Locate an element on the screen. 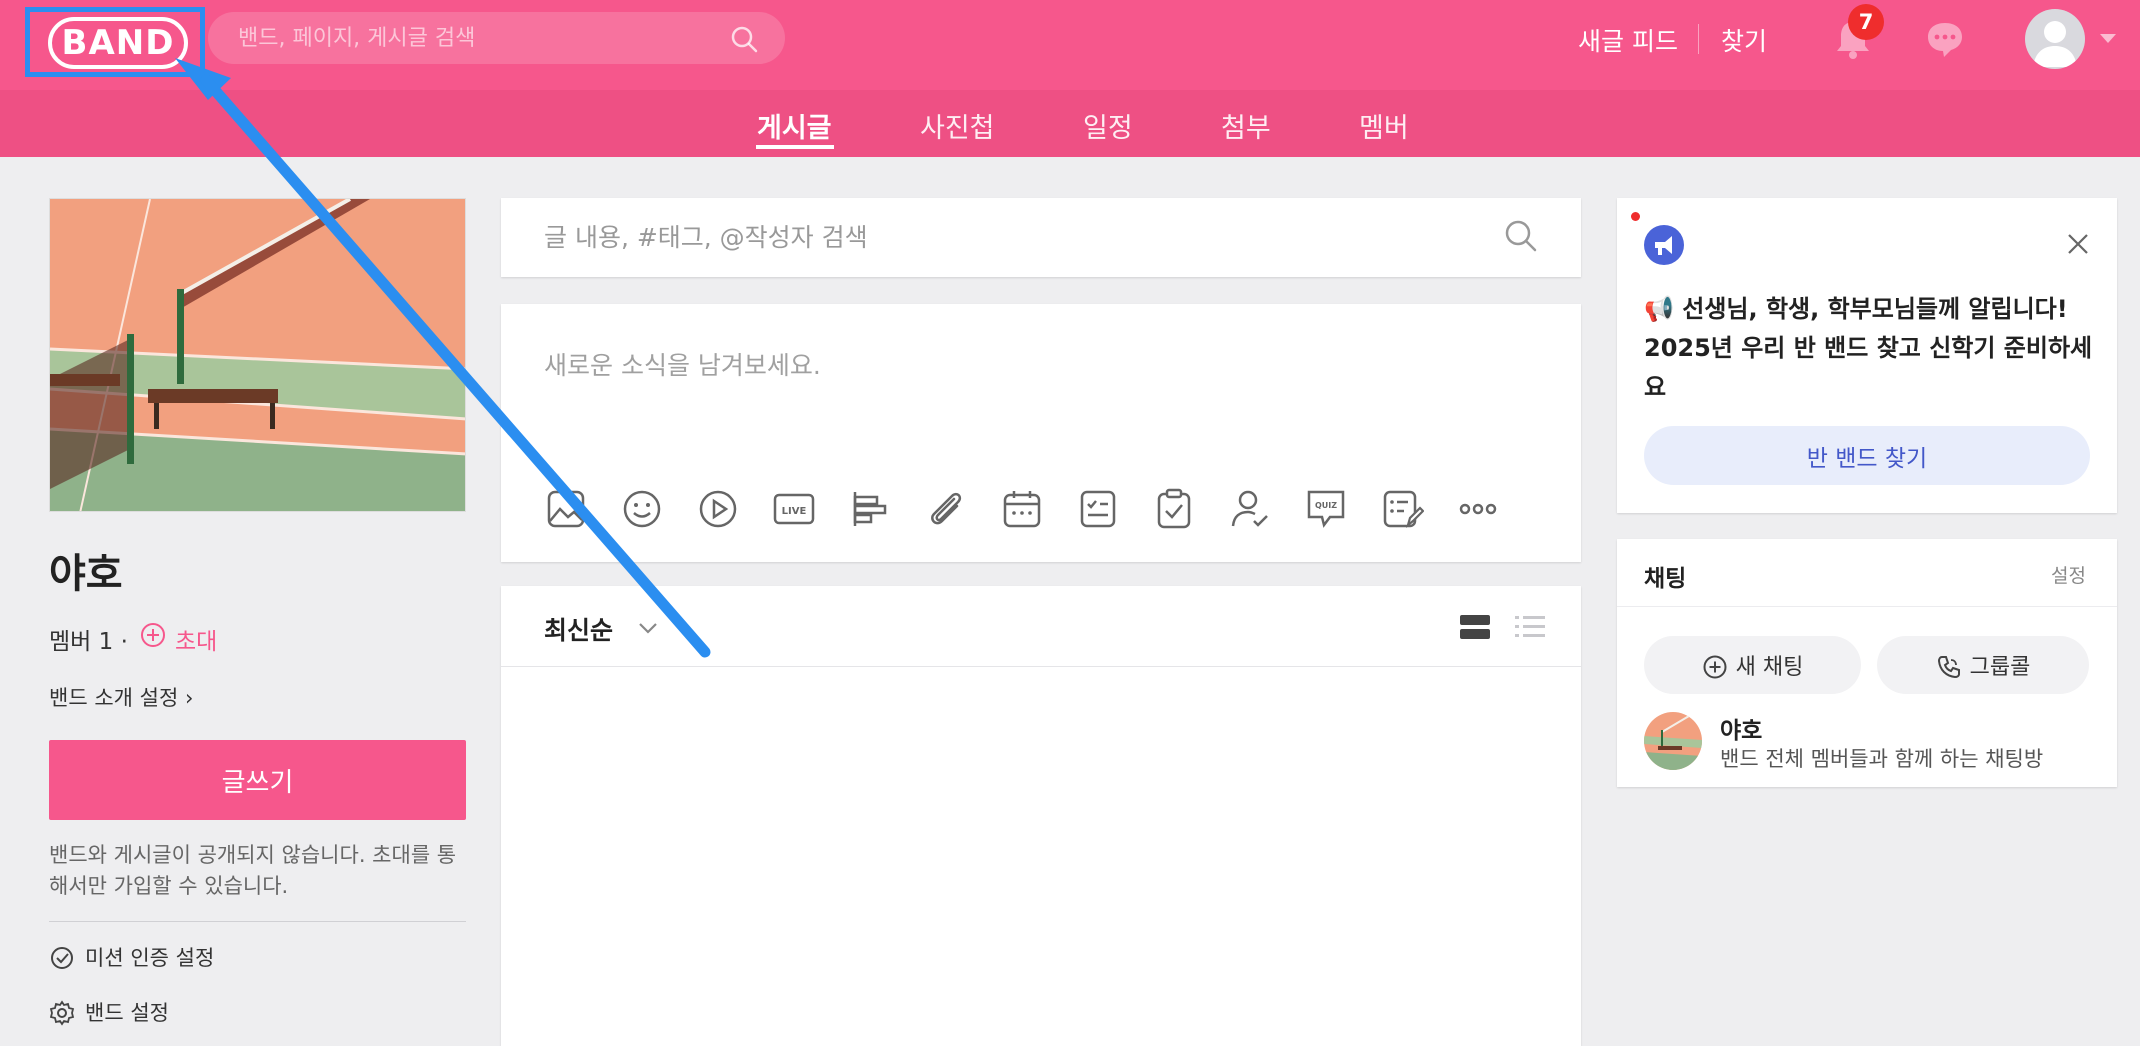  invite-link: 초대 is located at coordinates (196, 639).